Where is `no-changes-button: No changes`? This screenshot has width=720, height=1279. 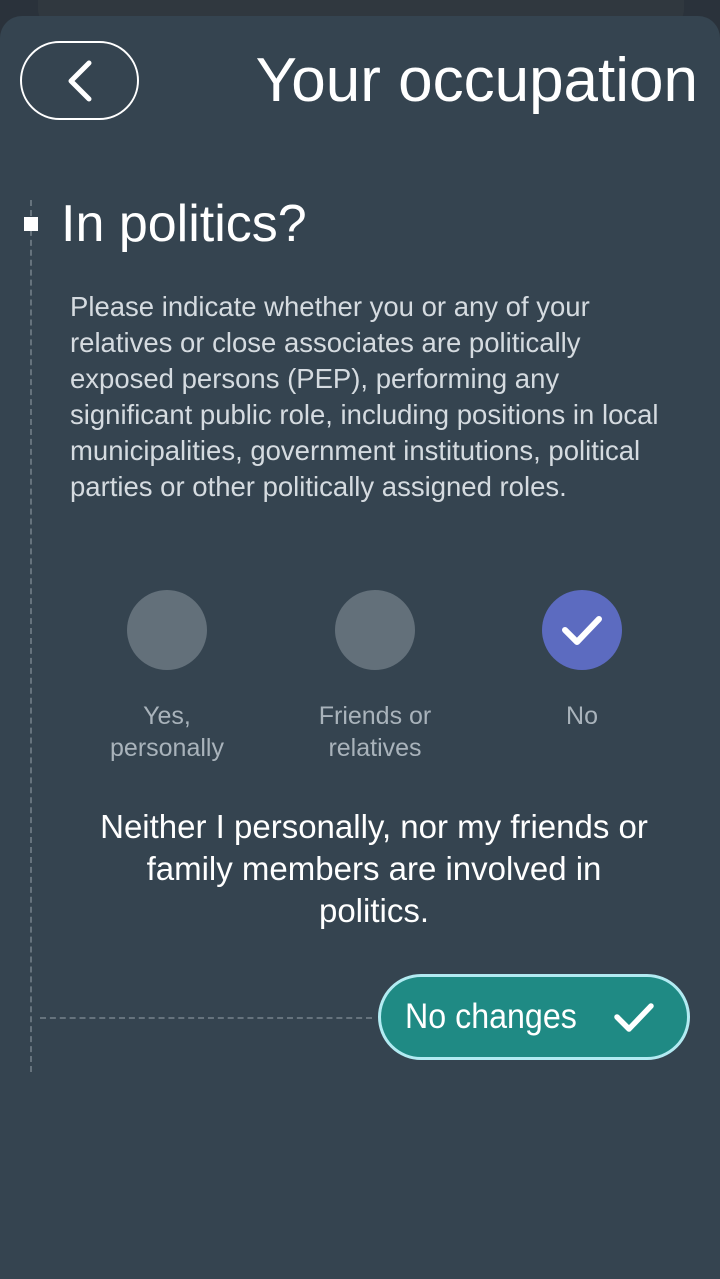
no-changes-button: No changes is located at coordinates (534, 1017).